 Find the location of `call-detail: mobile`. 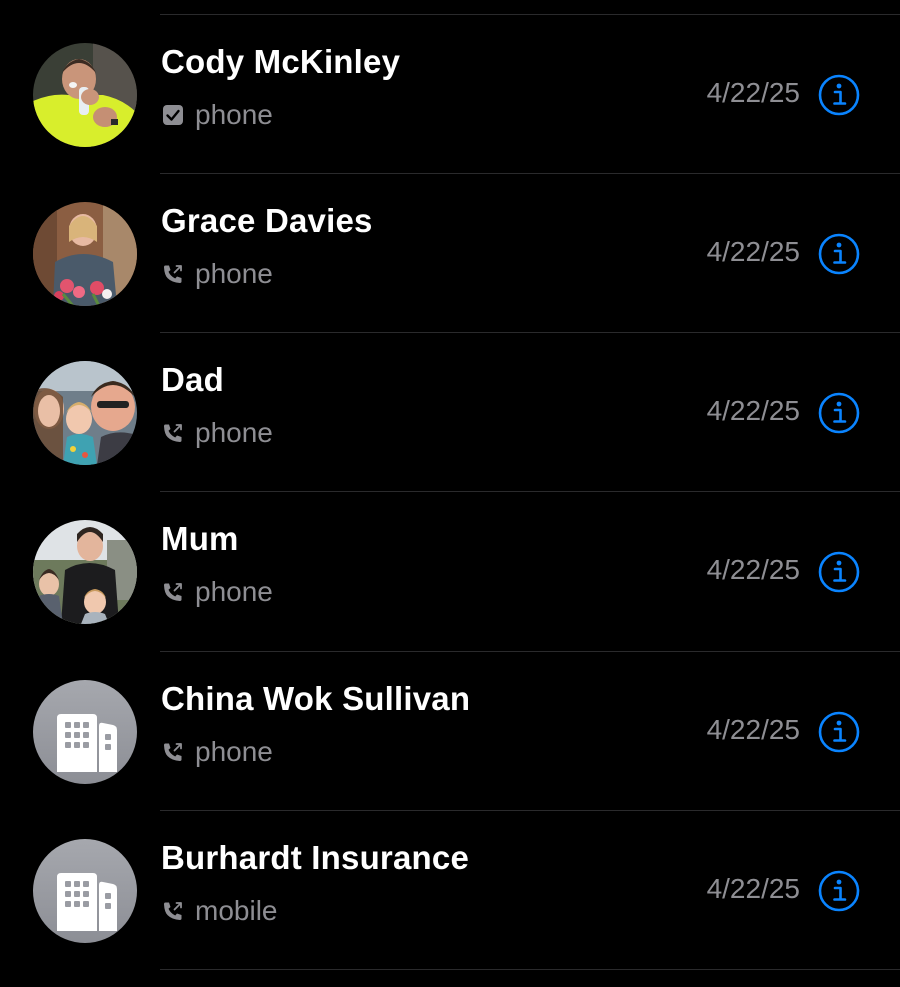

call-detail: mobile is located at coordinates (219, 911).